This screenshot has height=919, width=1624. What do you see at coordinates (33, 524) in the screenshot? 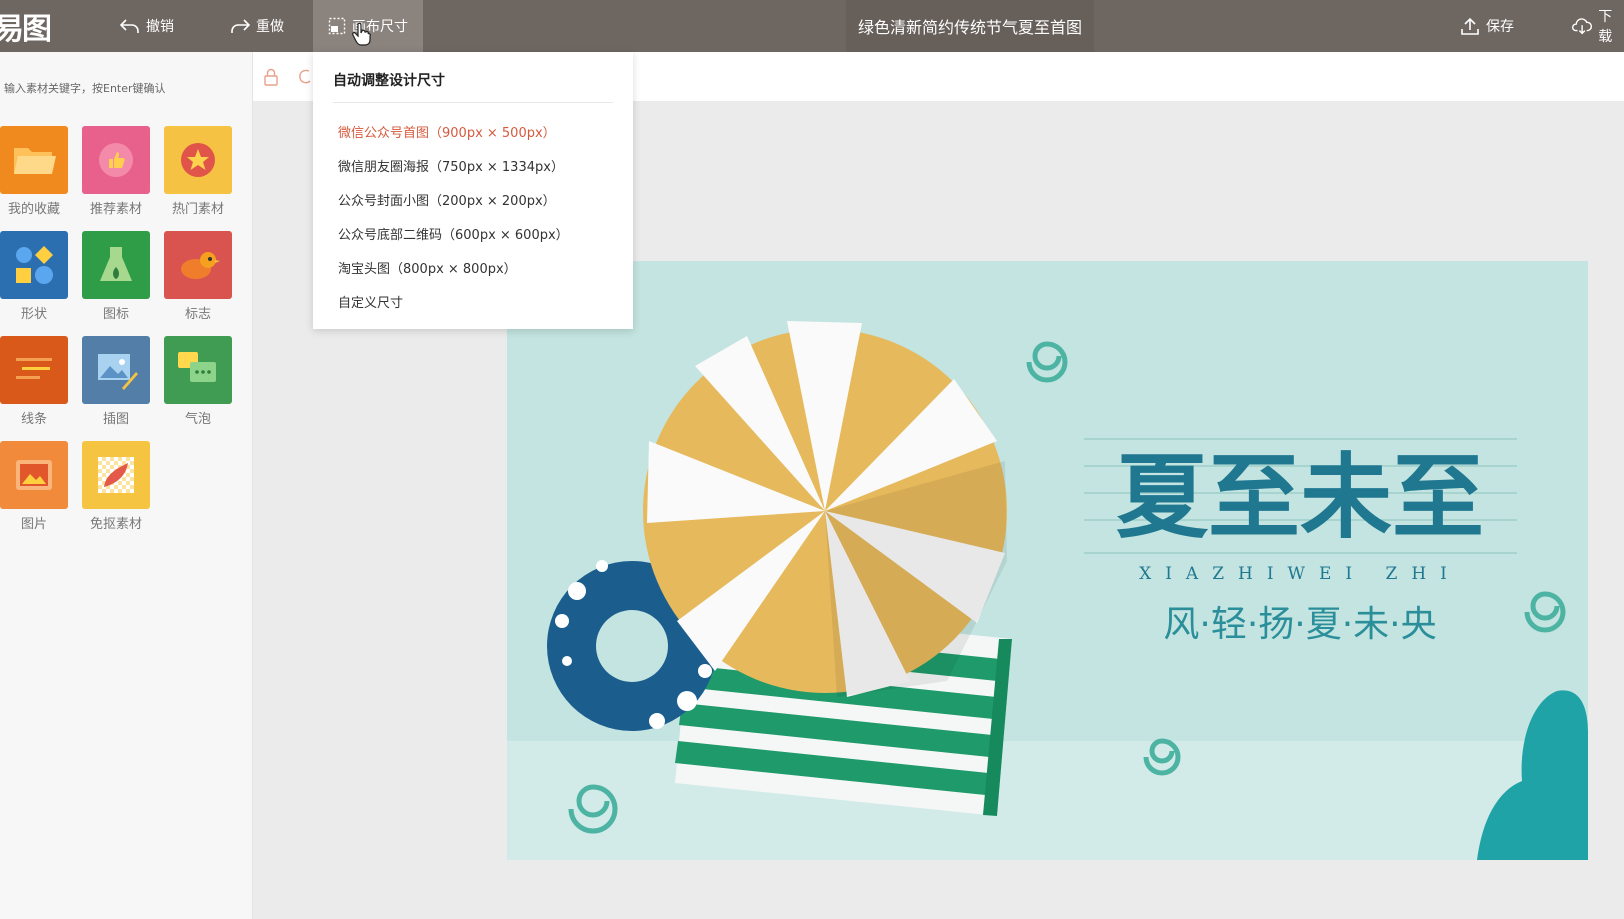
I see `category-label: 图片` at bounding box center [33, 524].